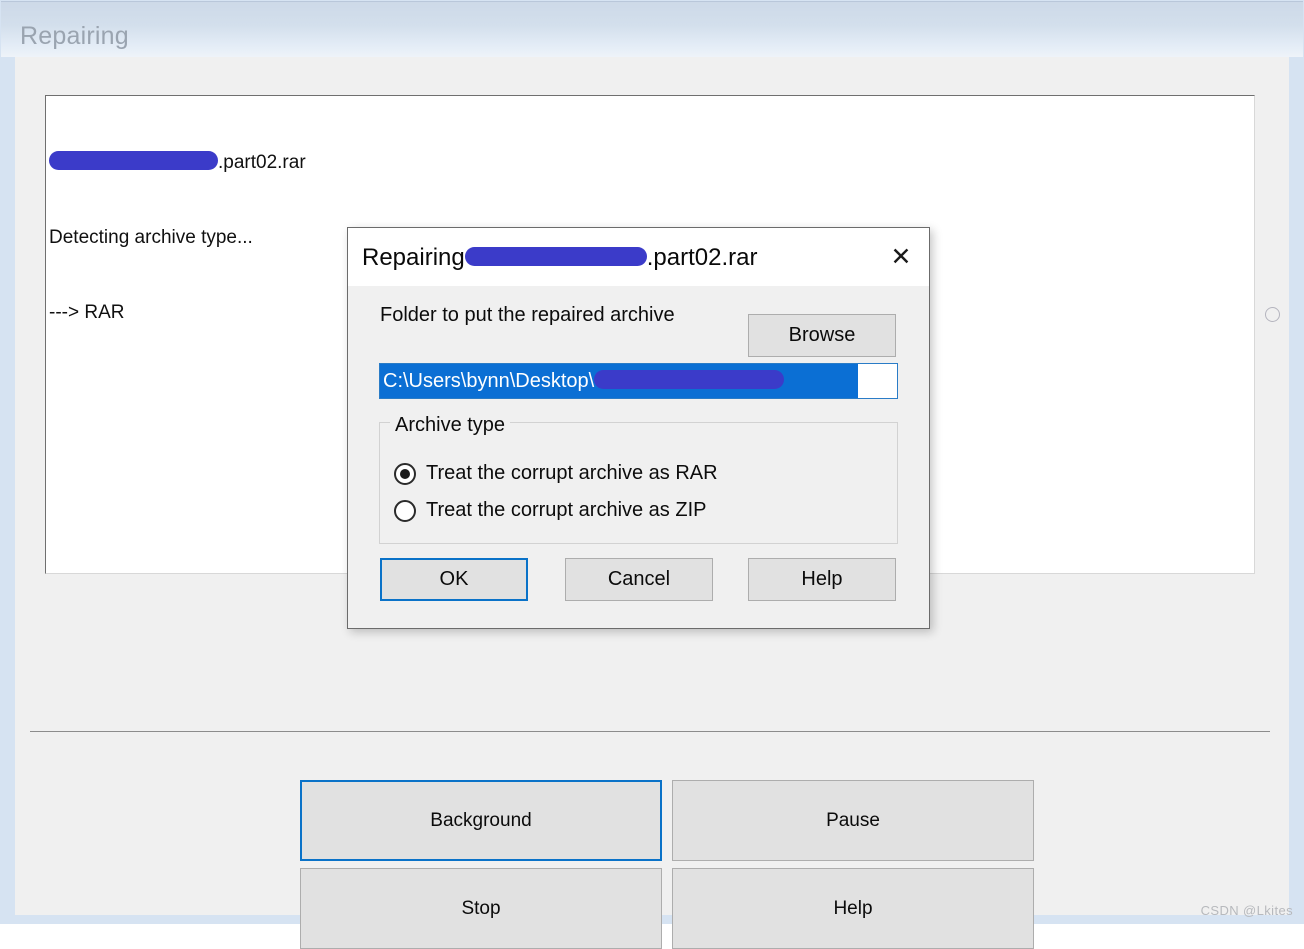 The image size is (1304, 949). Describe the element at coordinates (853, 820) in the screenshot. I see `pause-button: Pause` at that location.